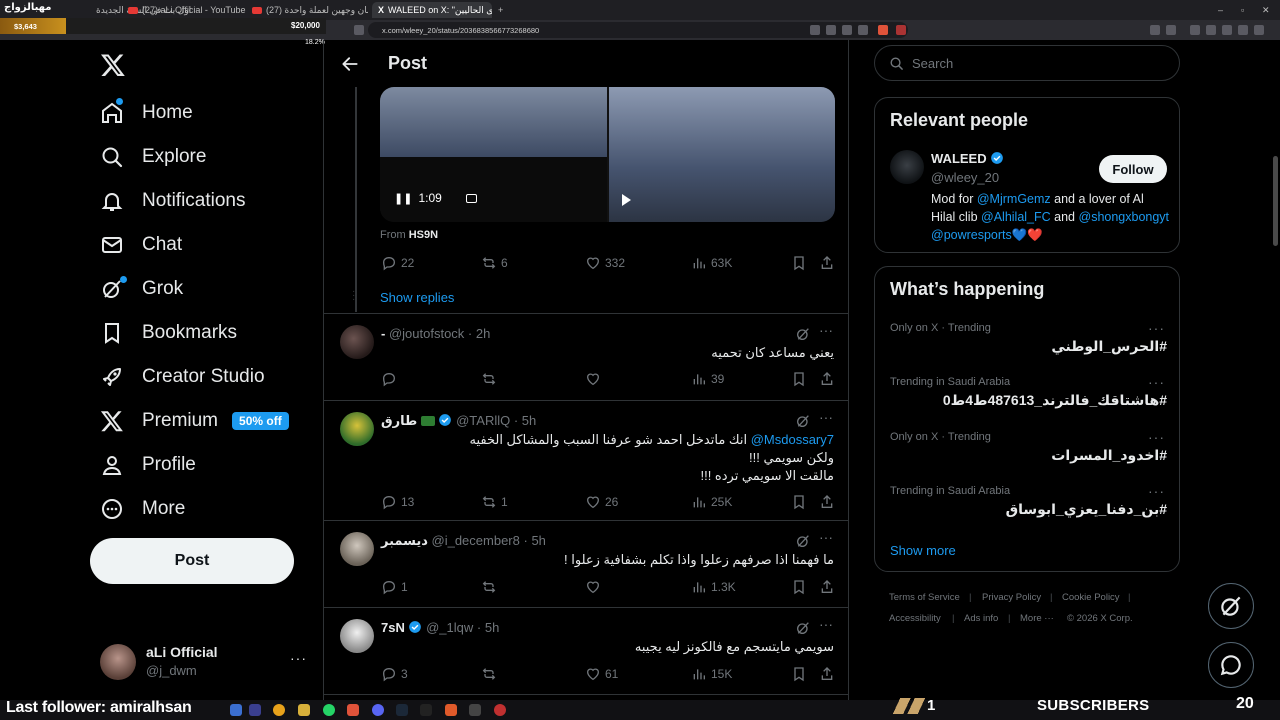 The height and width of the screenshot is (720, 1280). I want to click on footer-link: Privacy Policy, so click(1011, 597).